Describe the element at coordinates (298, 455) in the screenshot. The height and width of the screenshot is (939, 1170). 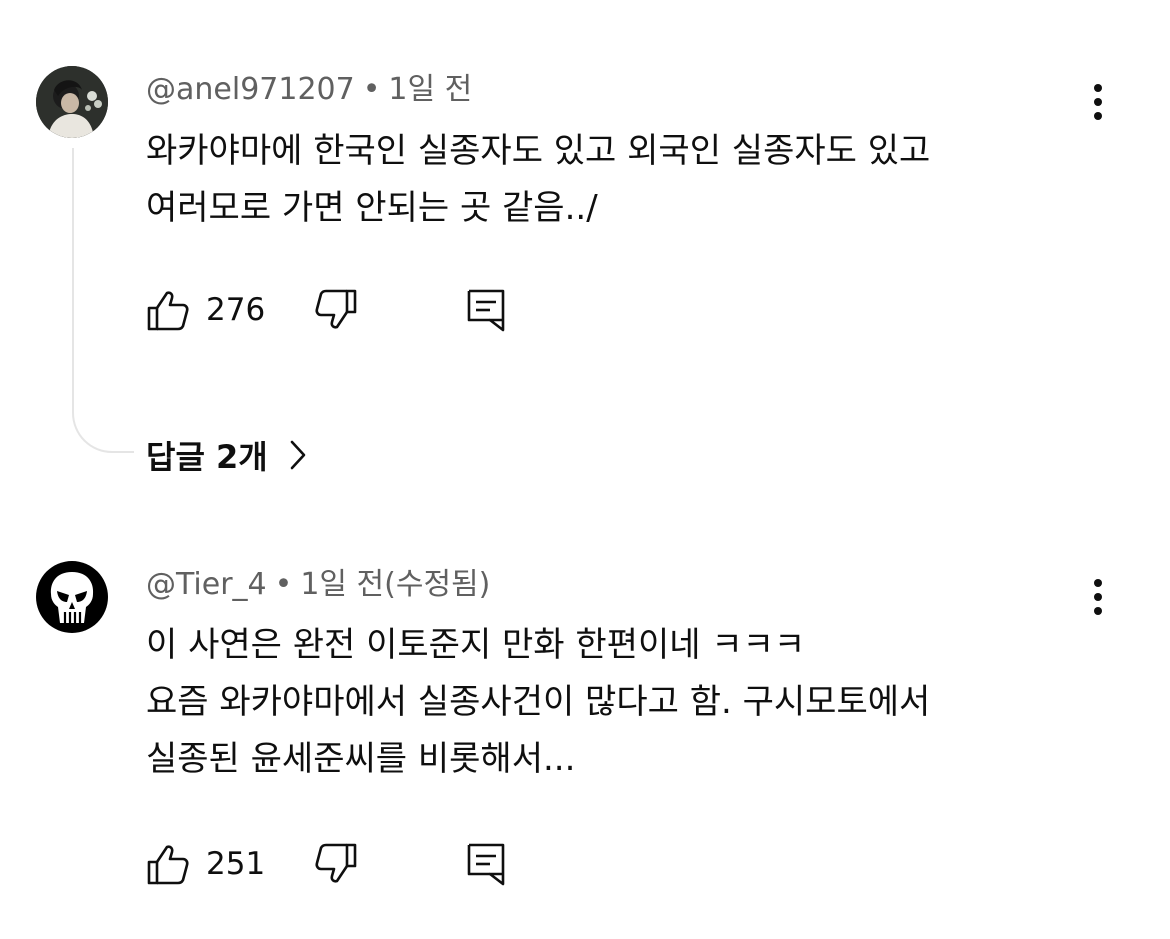
I see `chevron-right-icon` at that location.